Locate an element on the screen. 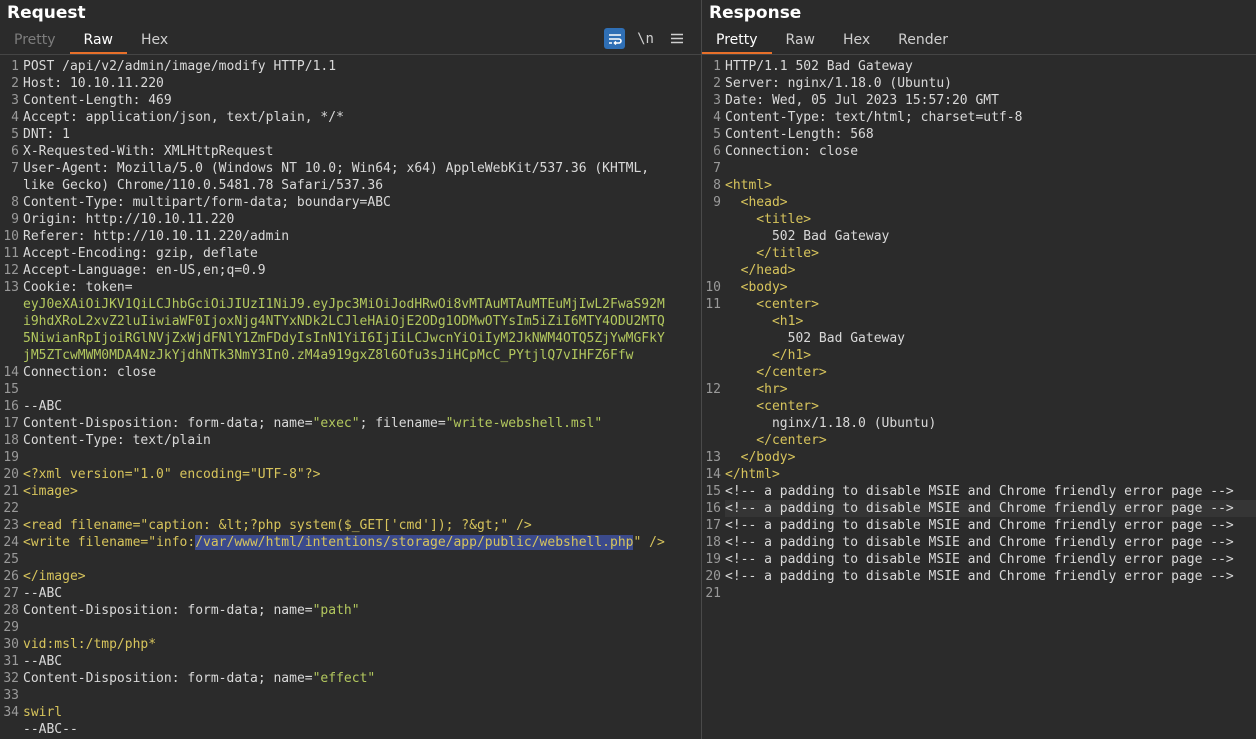 This screenshot has width=1256, height=739. line-content: --ABC-- is located at coordinates (362, 729).